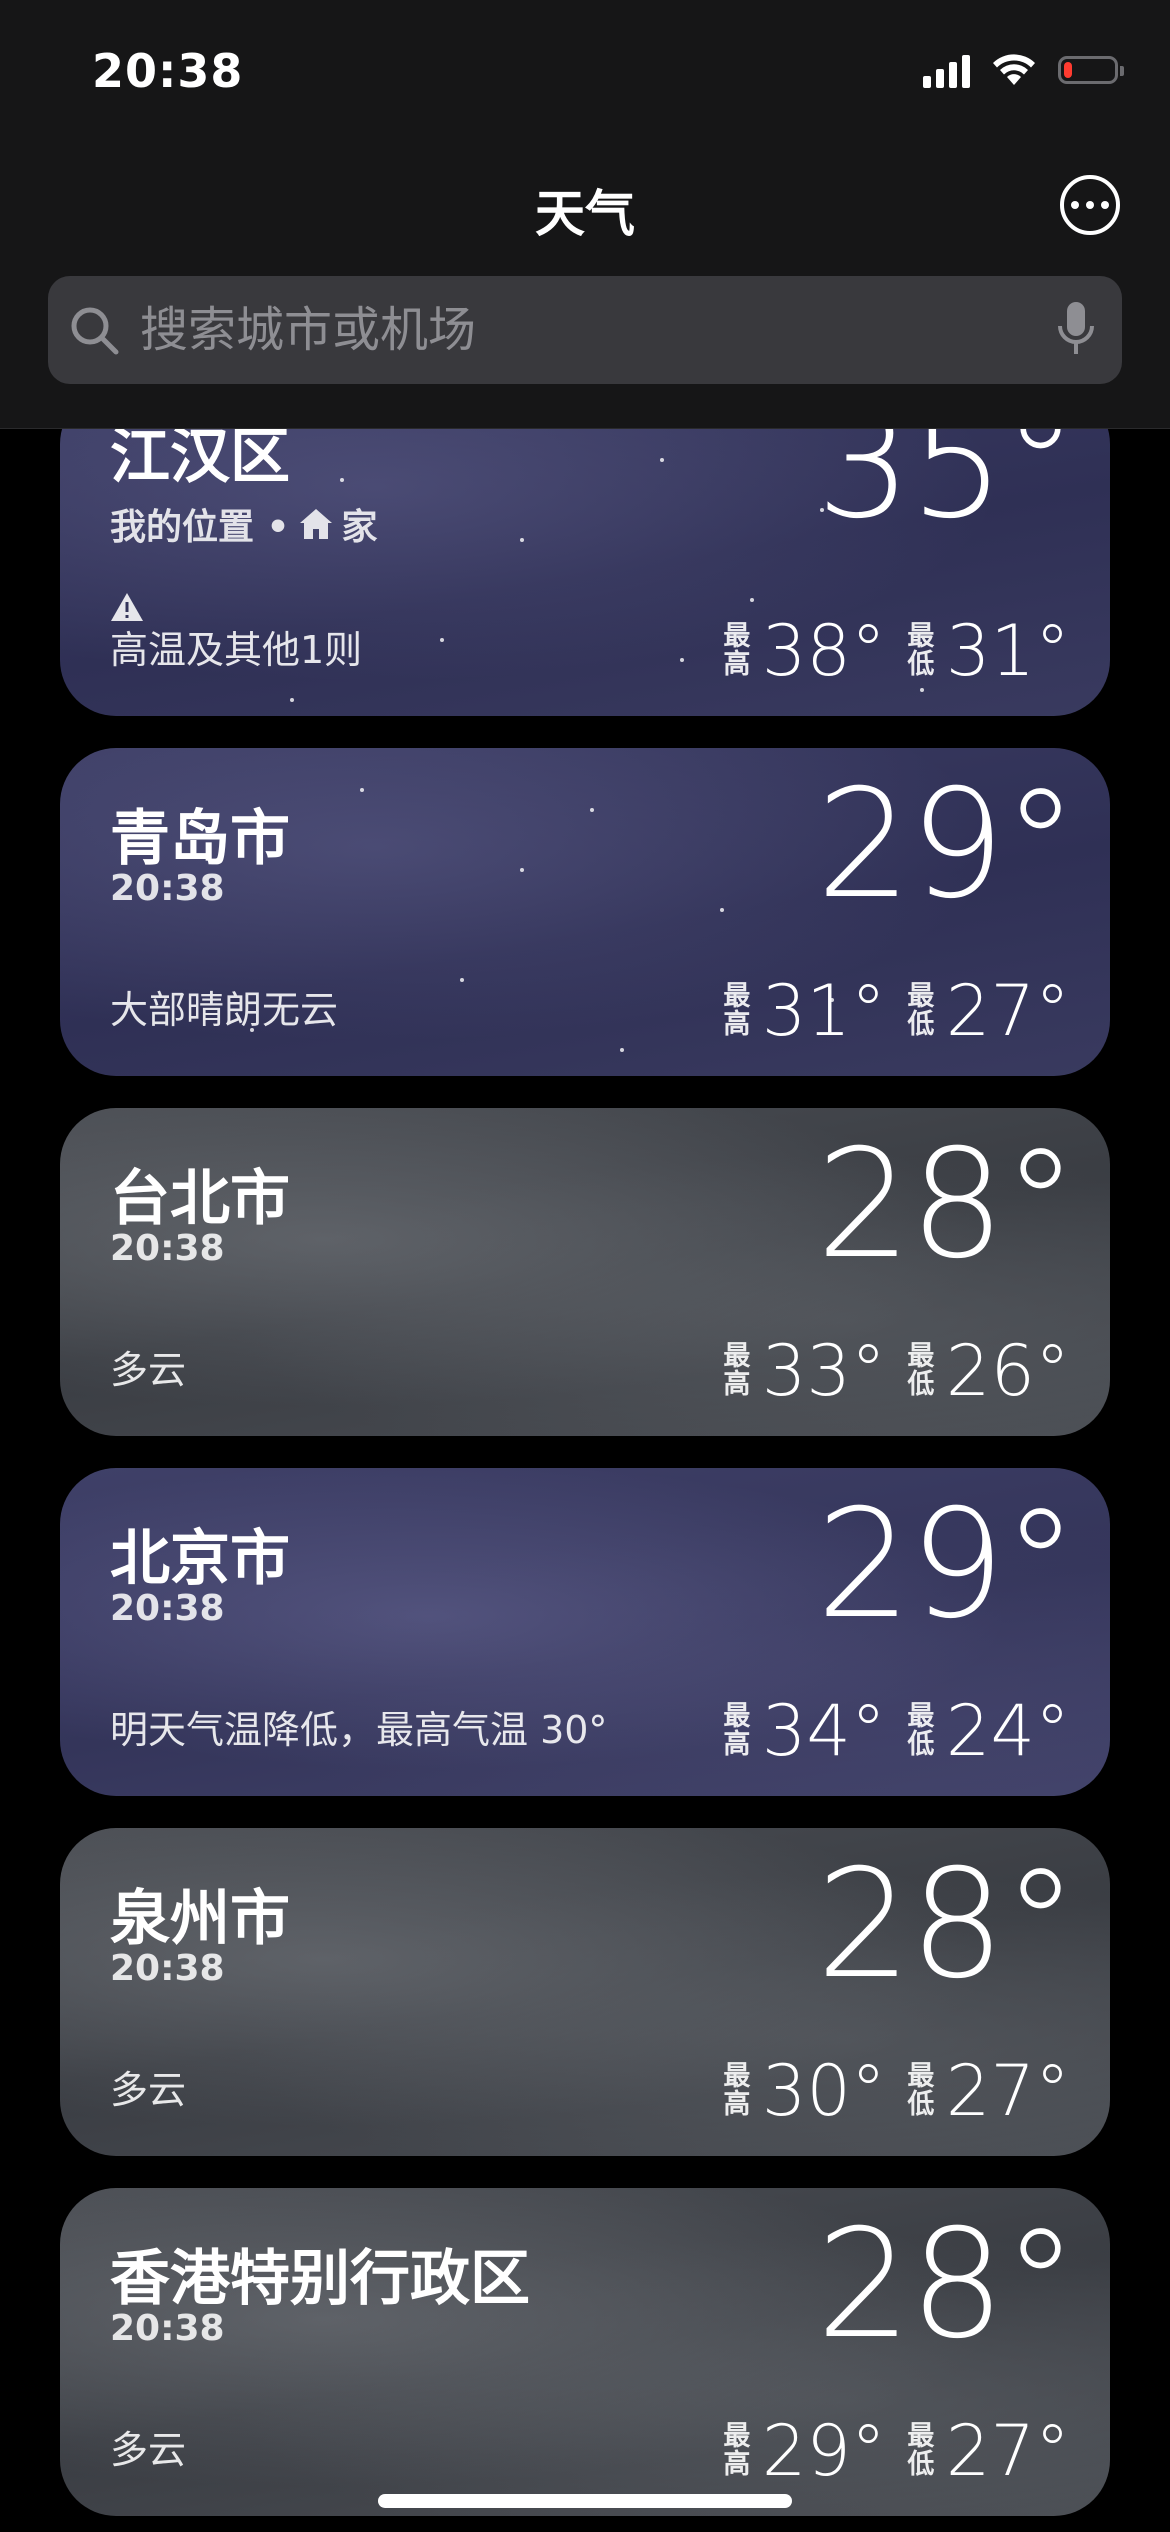 The width and height of the screenshot is (1170, 2532). I want to click on wifi-icon, so click(1014, 69).